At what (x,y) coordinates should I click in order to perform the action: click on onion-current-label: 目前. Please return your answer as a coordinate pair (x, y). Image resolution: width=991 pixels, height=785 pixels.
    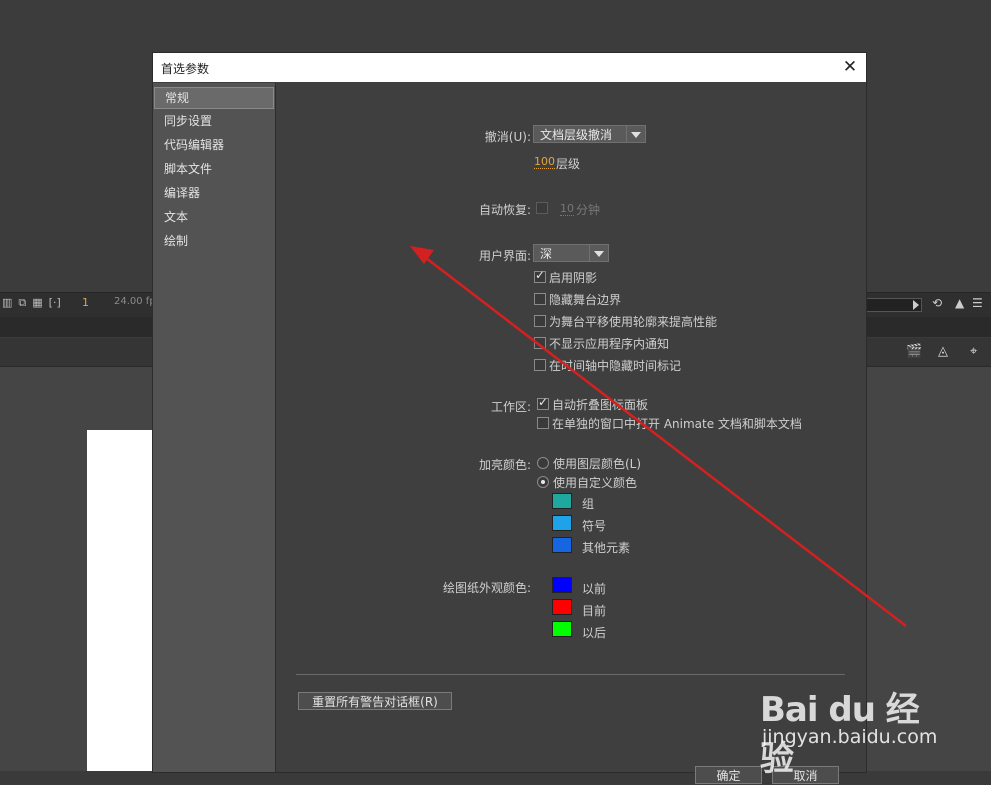
    Looking at the image, I should click on (594, 611).